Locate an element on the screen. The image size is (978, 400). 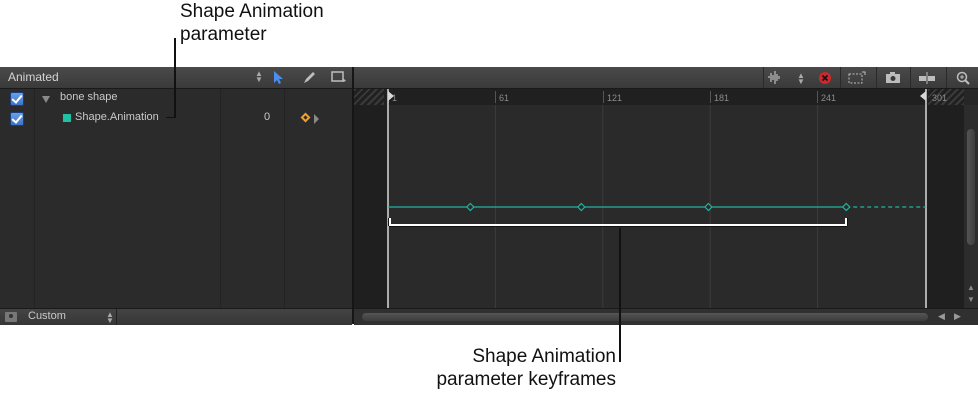
horizontal-scroll-thumb is located at coordinates (645, 317).